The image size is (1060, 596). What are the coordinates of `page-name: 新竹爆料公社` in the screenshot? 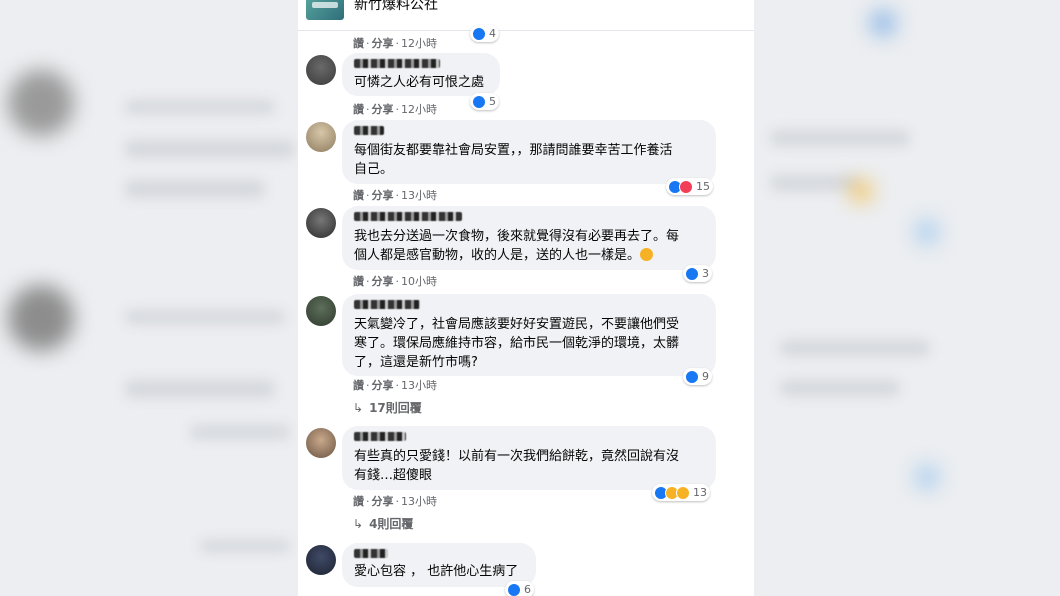 It's located at (396, 7).